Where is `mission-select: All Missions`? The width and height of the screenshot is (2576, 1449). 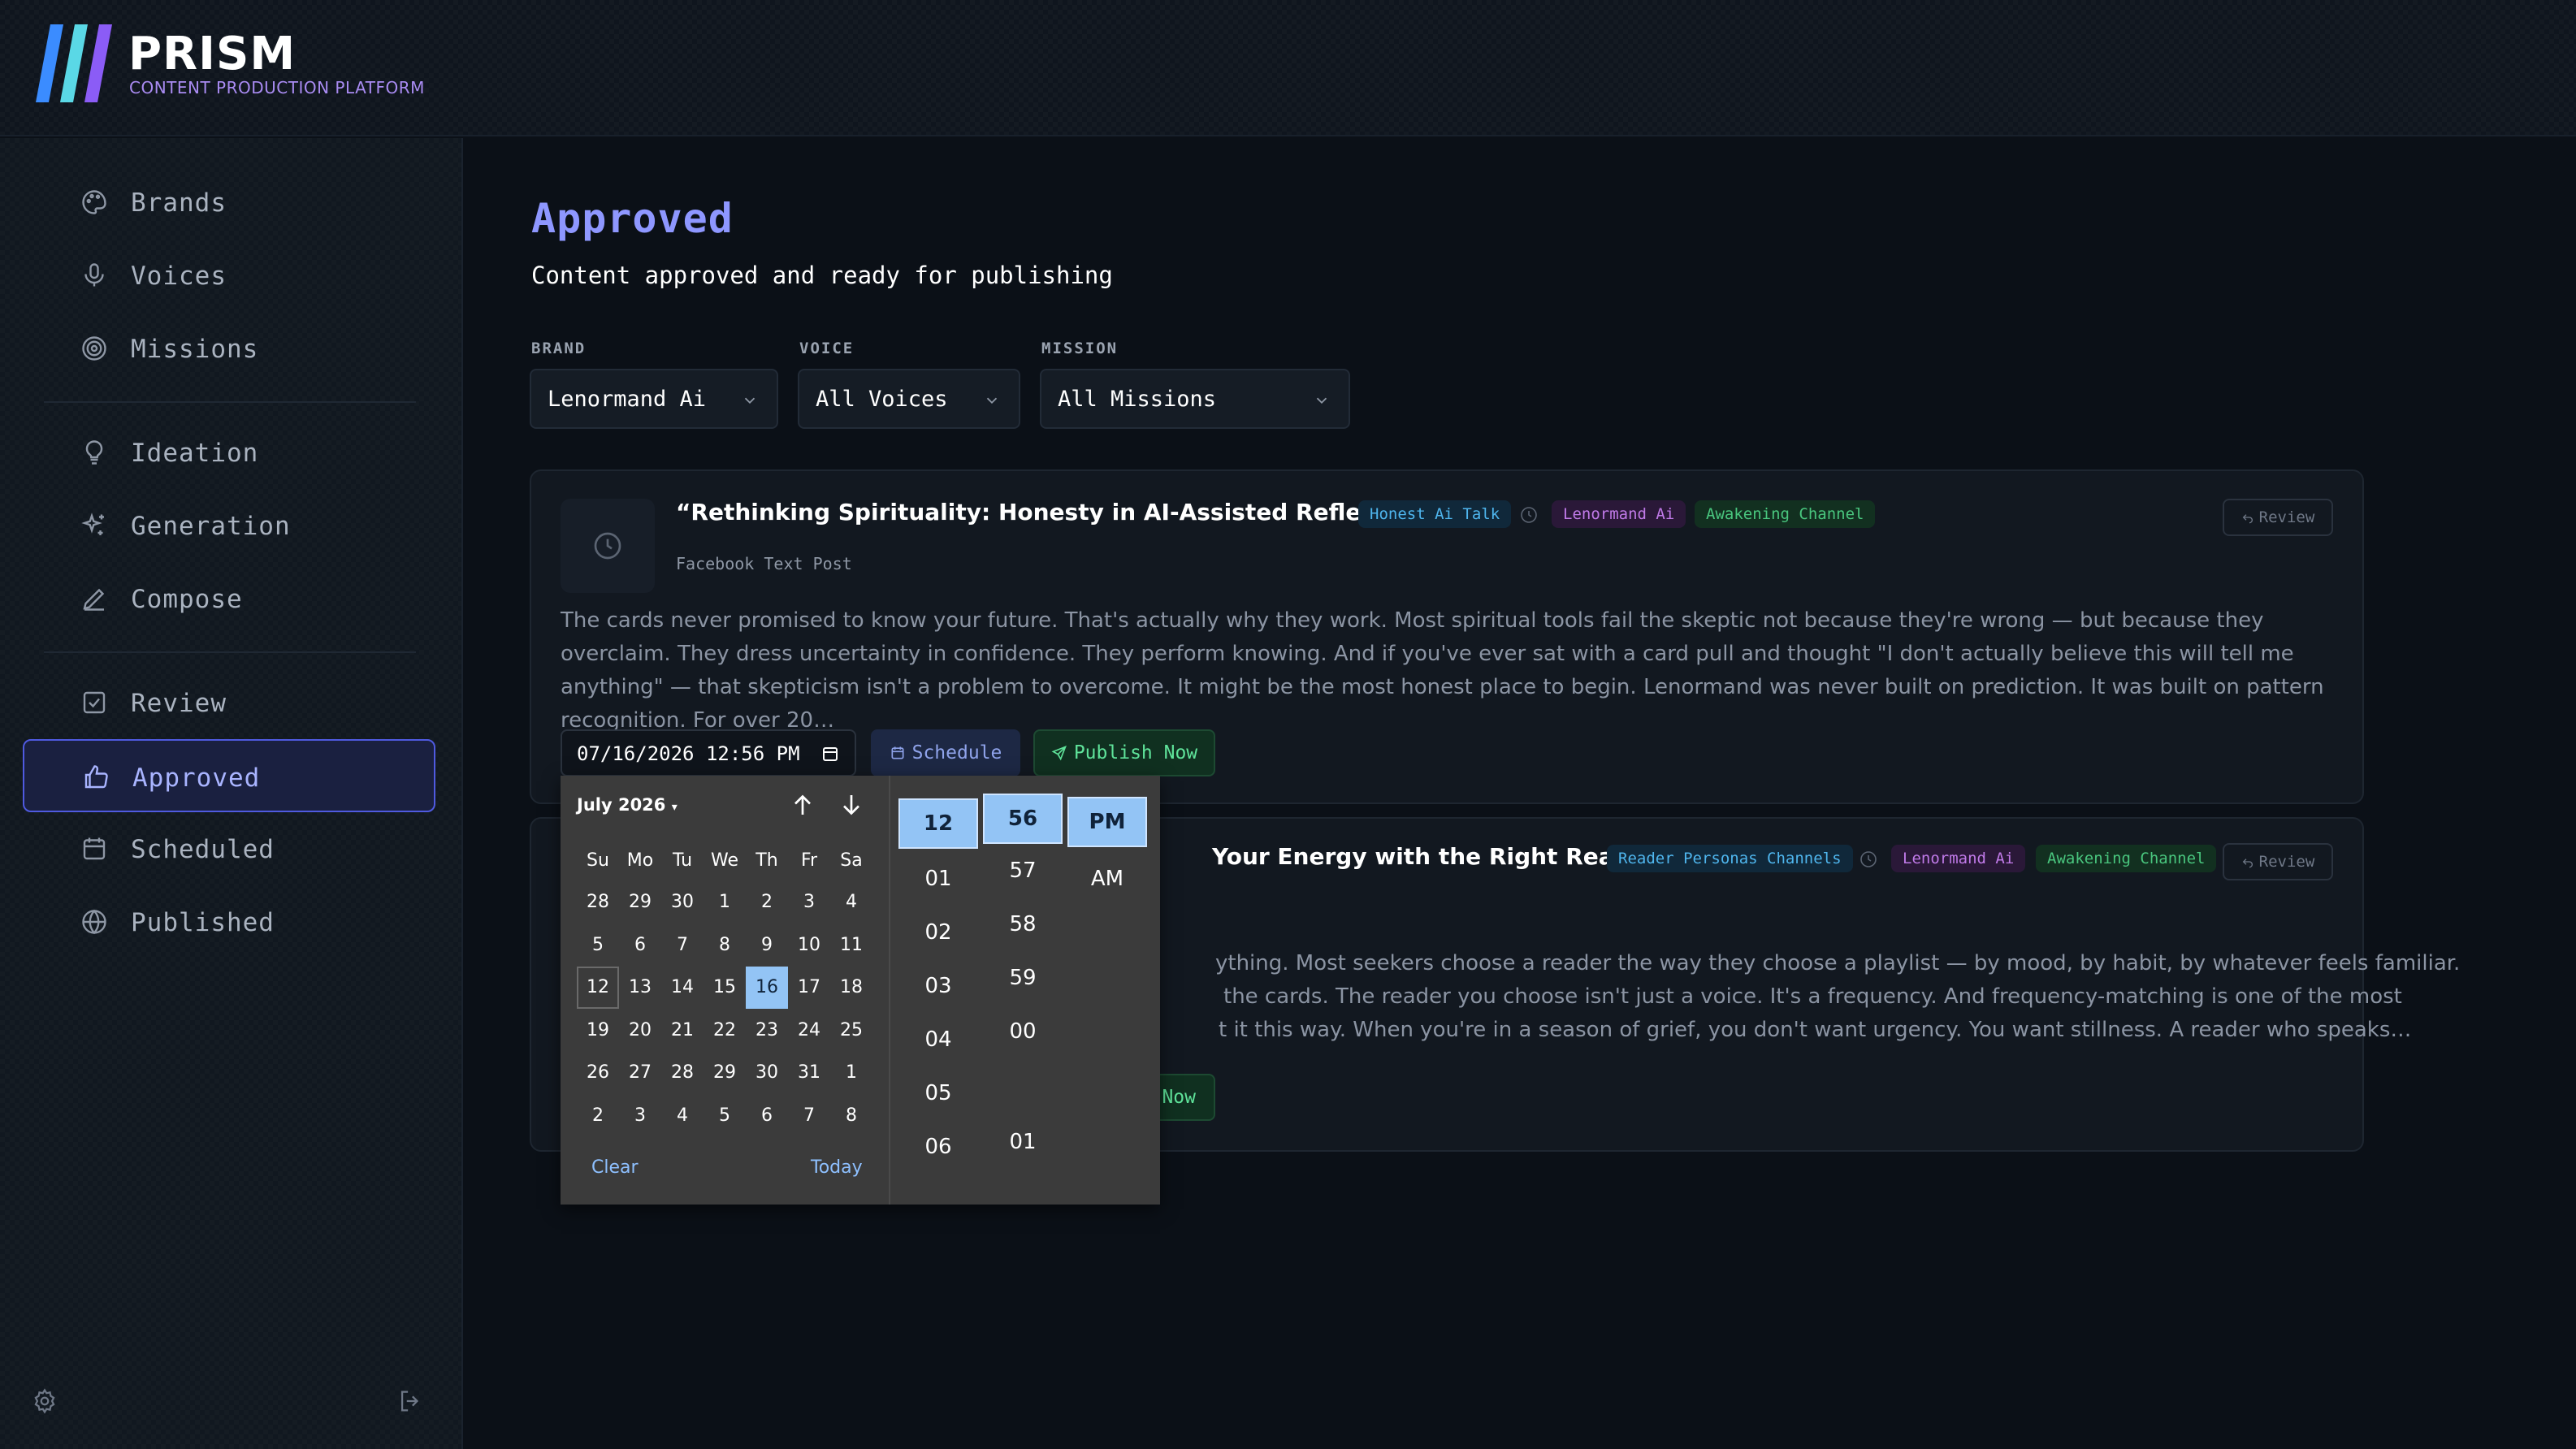
mission-select: All Missions is located at coordinates (1195, 399).